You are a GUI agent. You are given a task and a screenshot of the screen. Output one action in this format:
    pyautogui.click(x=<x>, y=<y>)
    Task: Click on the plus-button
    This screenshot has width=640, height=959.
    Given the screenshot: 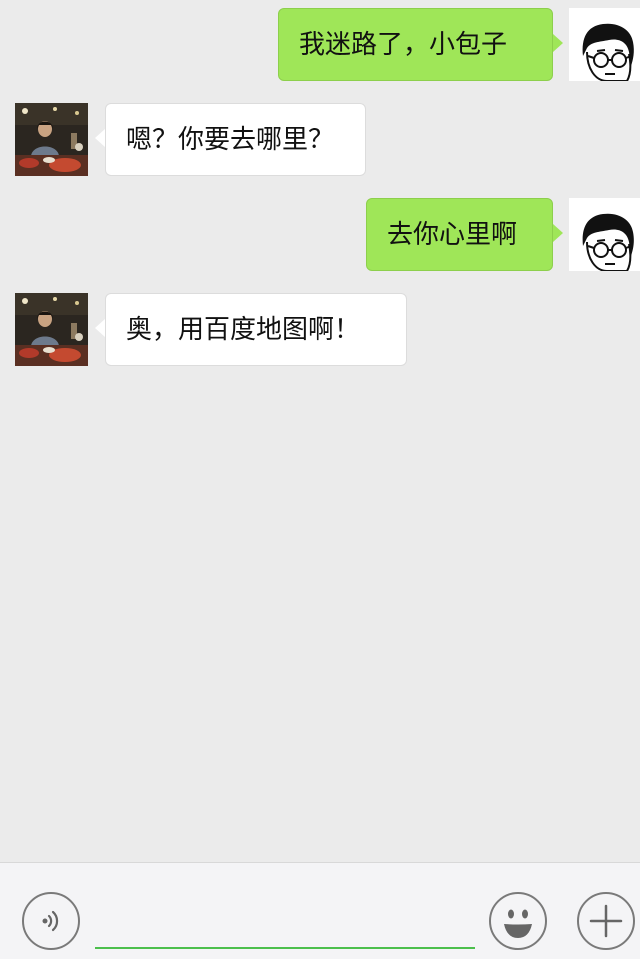 What is the action you would take?
    pyautogui.click(x=606, y=921)
    